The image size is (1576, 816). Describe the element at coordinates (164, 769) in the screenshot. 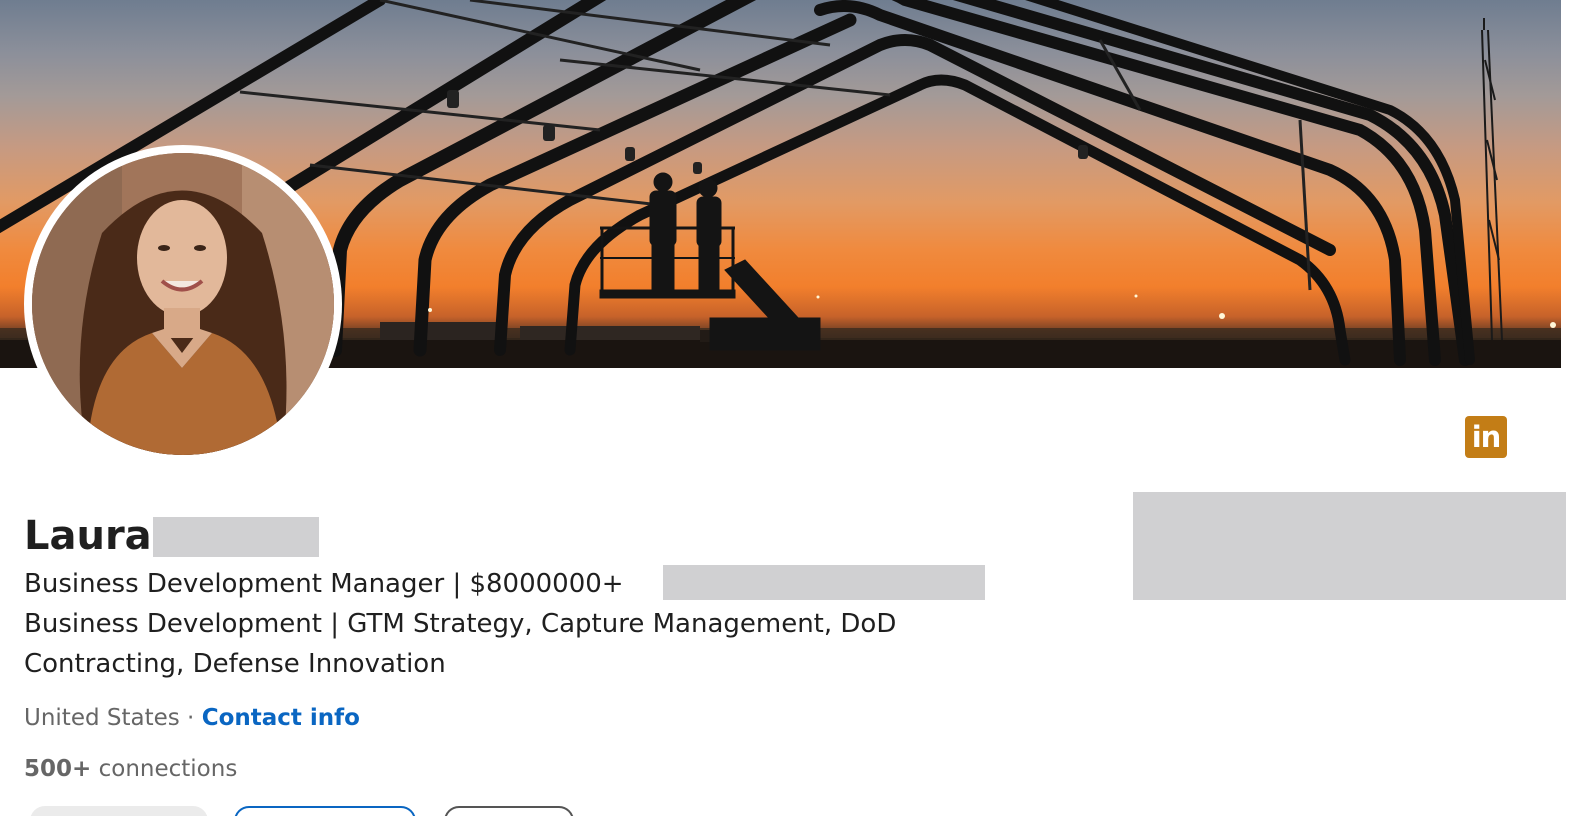

I see `connections-label: connections` at that location.